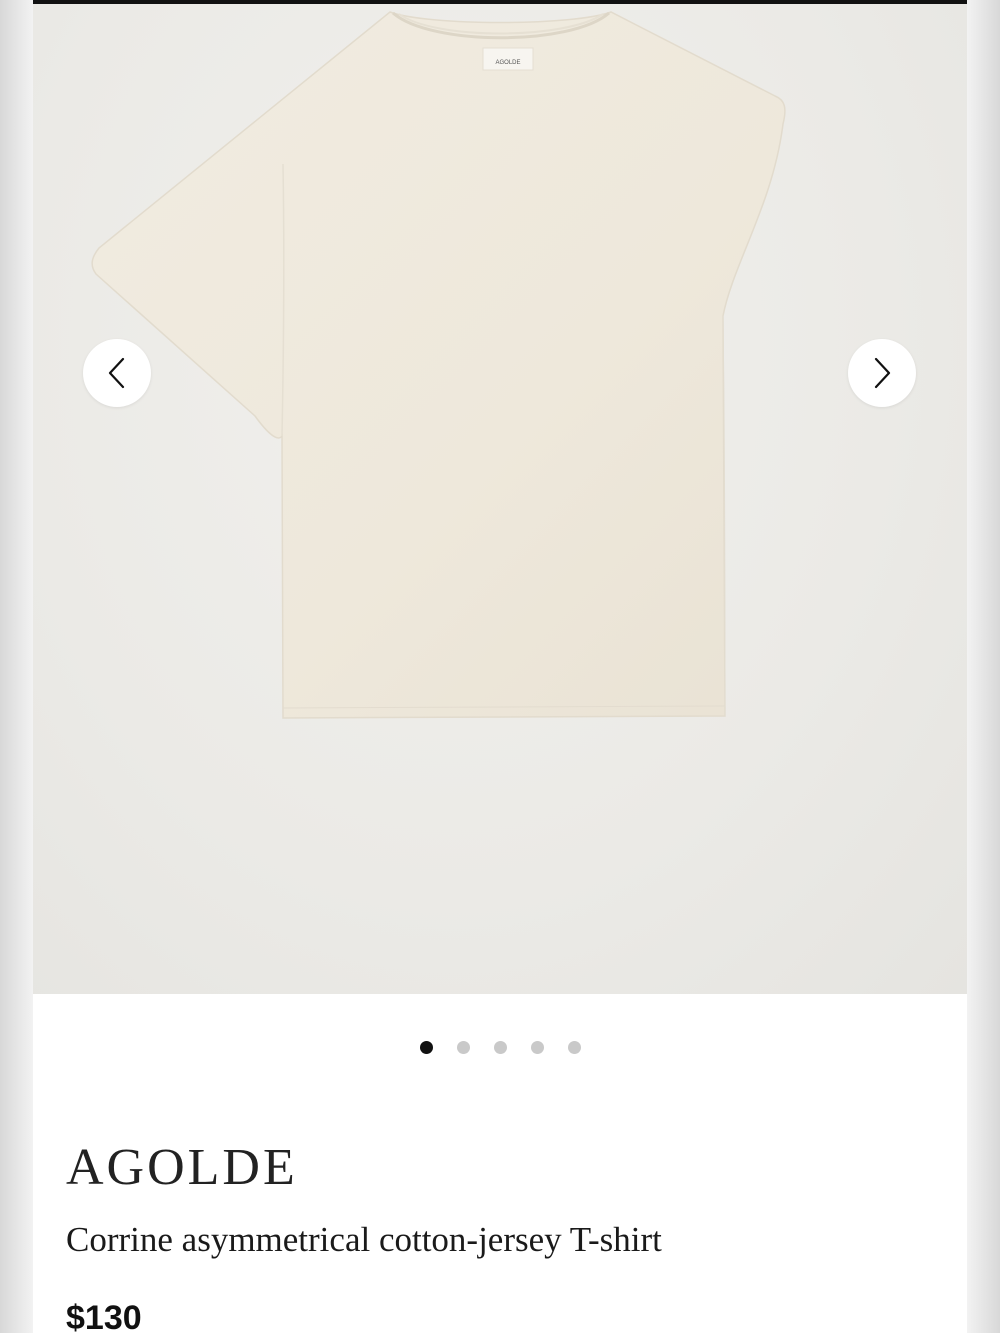  I want to click on brand-name-link: AGOLDE, so click(182, 1168).